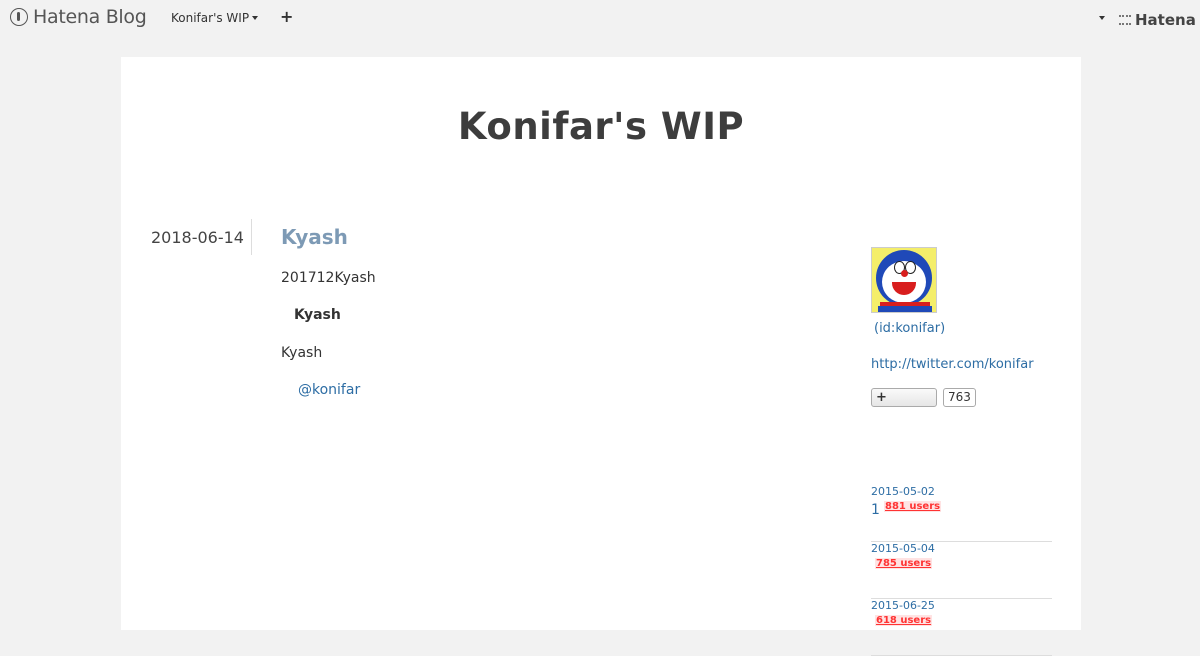  What do you see at coordinates (904, 280) in the screenshot?
I see `avatar` at bounding box center [904, 280].